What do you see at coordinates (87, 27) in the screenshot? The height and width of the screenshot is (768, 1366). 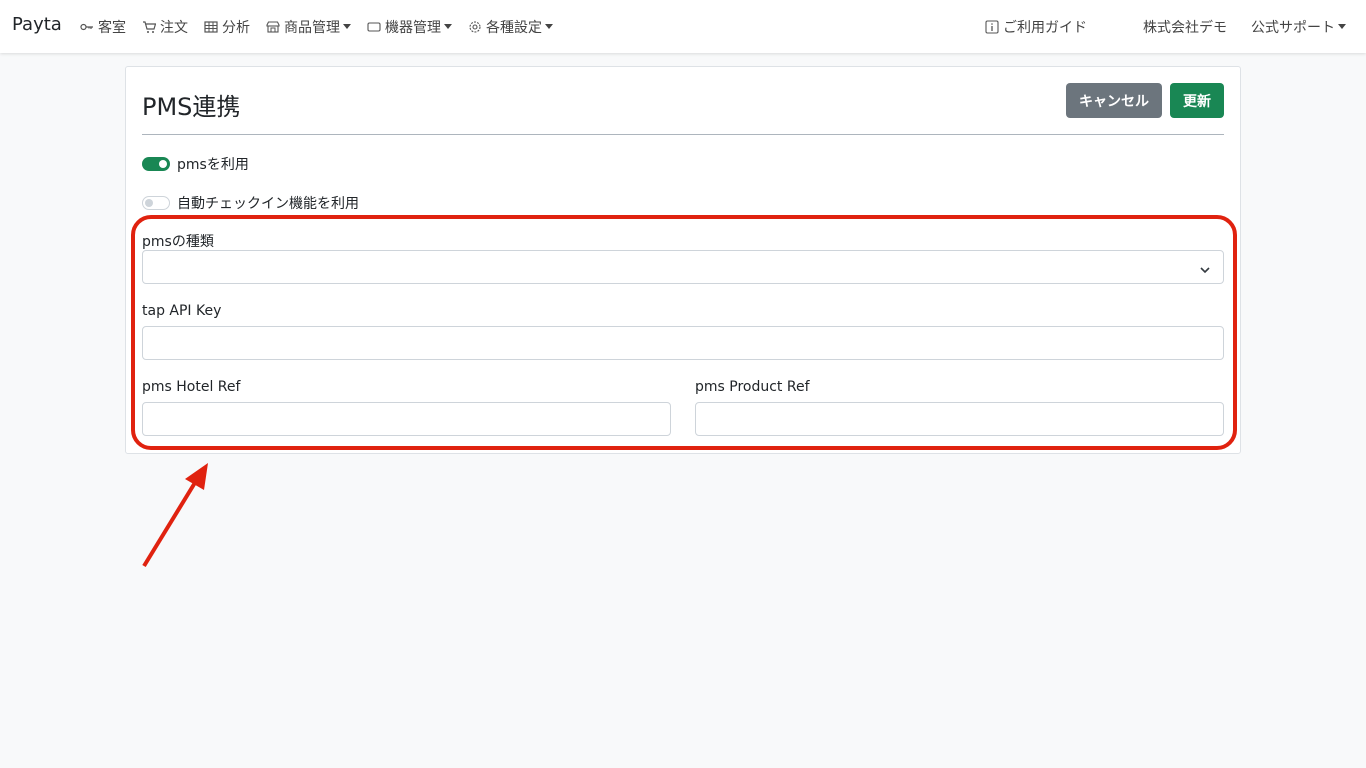 I see `key-icon` at bounding box center [87, 27].